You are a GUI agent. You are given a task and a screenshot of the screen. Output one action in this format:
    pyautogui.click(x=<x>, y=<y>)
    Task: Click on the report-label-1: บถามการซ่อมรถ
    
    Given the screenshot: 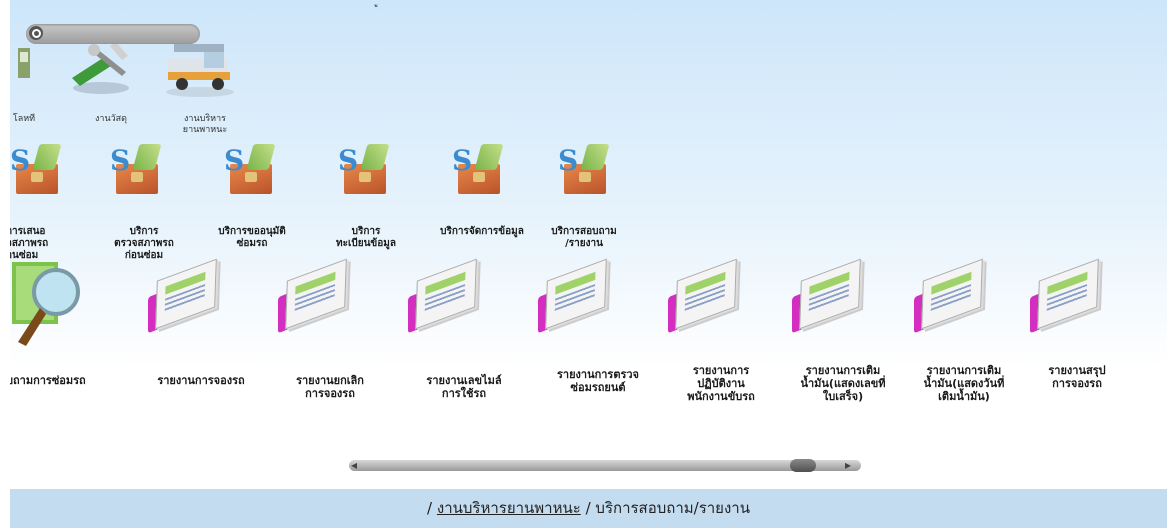 What is the action you would take?
    pyautogui.click(x=73, y=380)
    